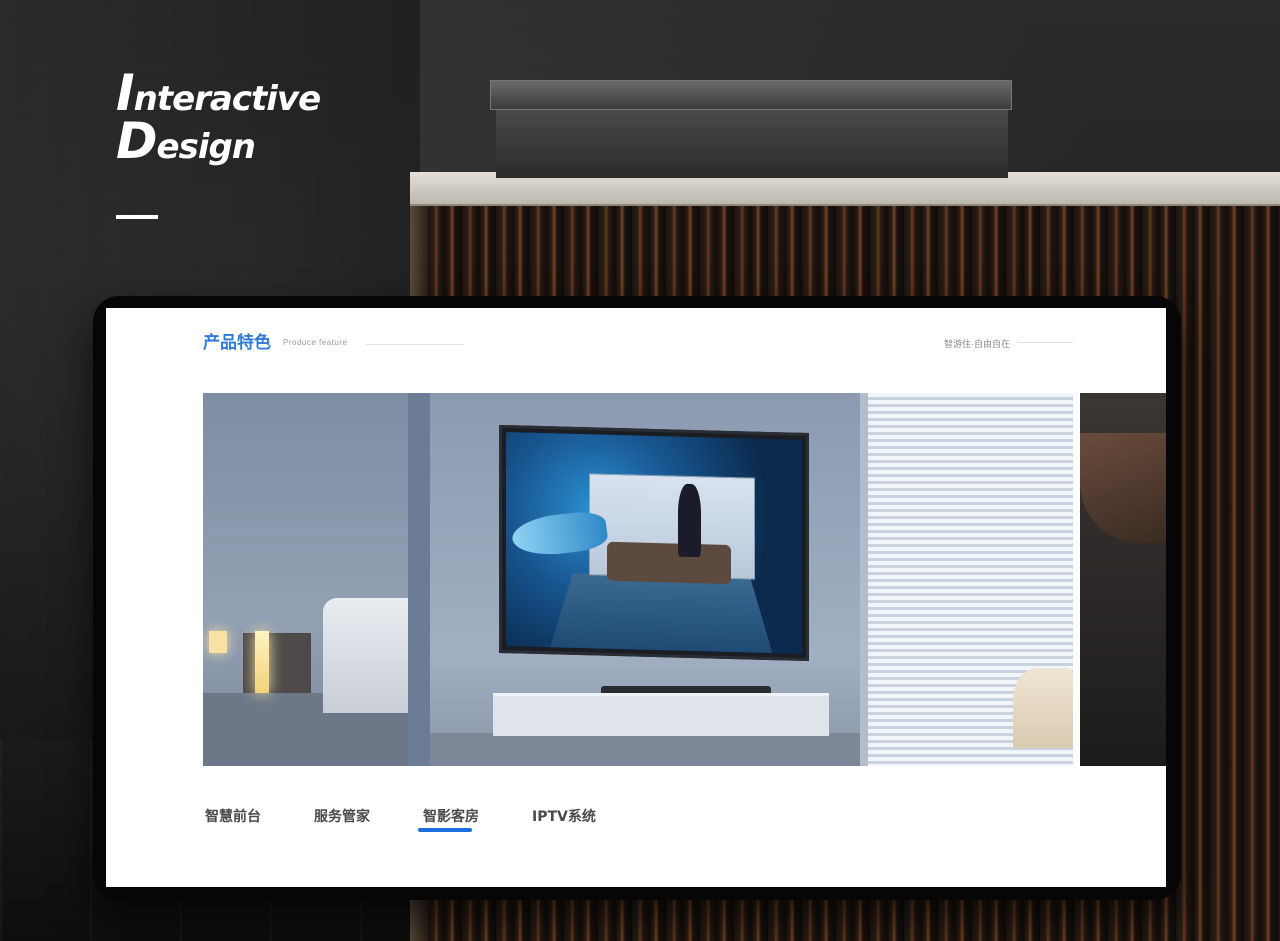  Describe the element at coordinates (864, 579) in the screenshot. I see `window-frame` at that location.